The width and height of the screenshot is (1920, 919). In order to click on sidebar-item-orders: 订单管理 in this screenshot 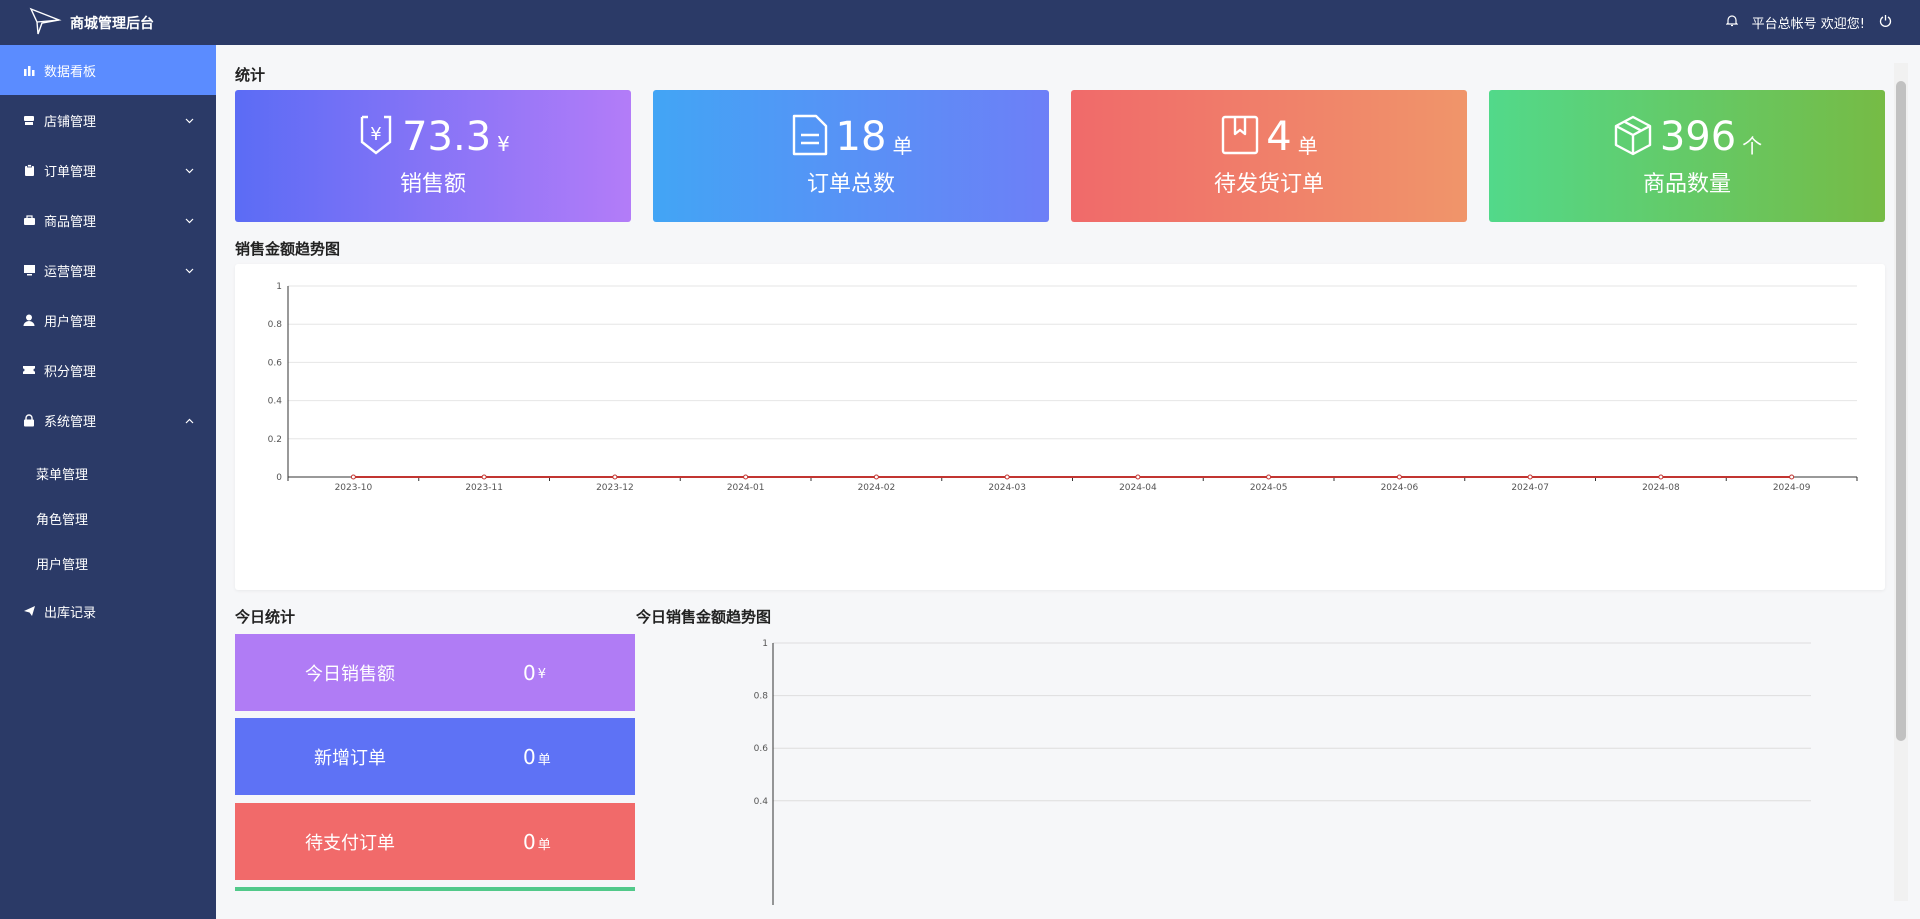, I will do `click(108, 170)`.